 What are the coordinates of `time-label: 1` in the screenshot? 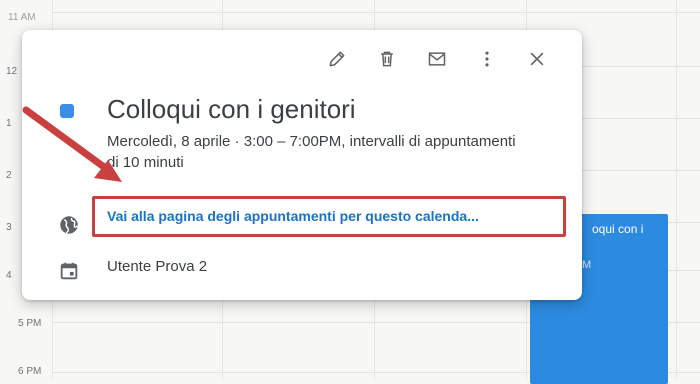 It's located at (9, 123).